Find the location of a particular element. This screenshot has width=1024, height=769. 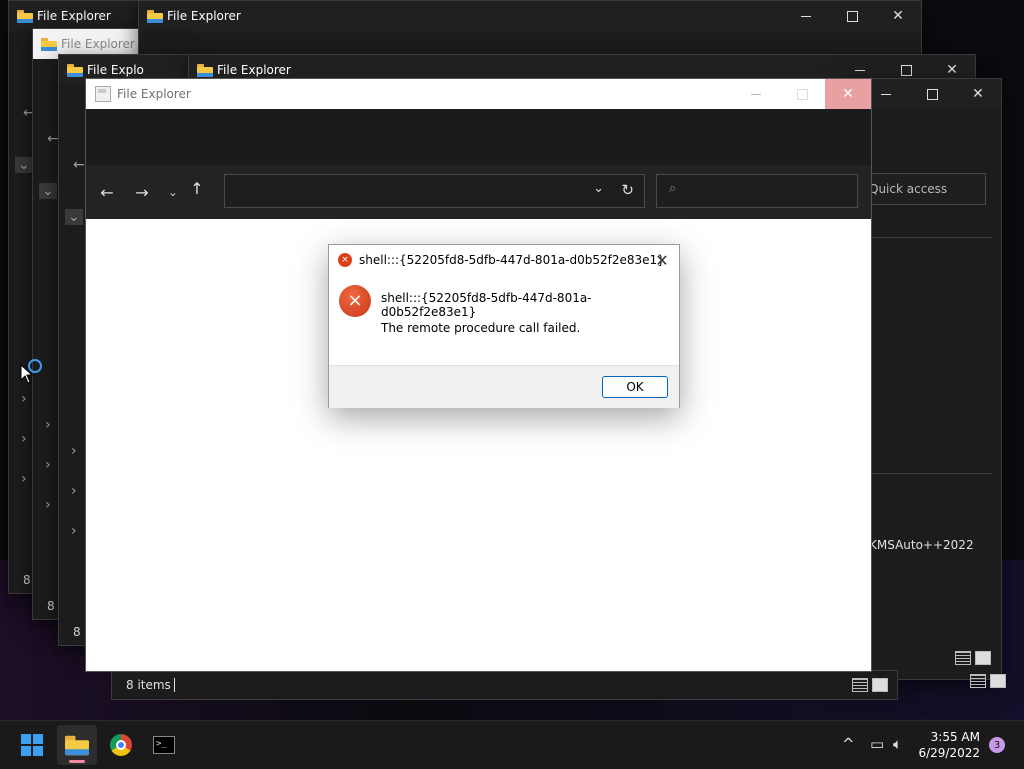

file-explorer-icon is located at coordinates (77, 745).